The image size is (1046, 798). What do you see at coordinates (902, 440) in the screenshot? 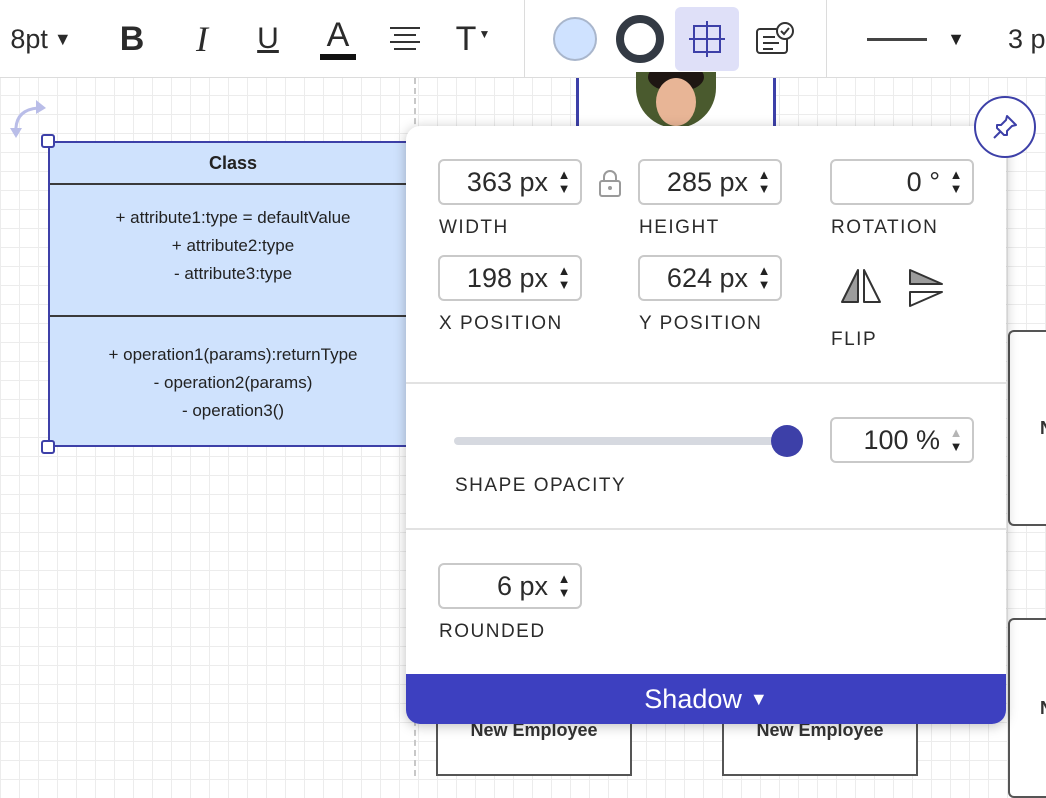
I see `opacity-input: 100 % ▲ ▼` at bounding box center [902, 440].